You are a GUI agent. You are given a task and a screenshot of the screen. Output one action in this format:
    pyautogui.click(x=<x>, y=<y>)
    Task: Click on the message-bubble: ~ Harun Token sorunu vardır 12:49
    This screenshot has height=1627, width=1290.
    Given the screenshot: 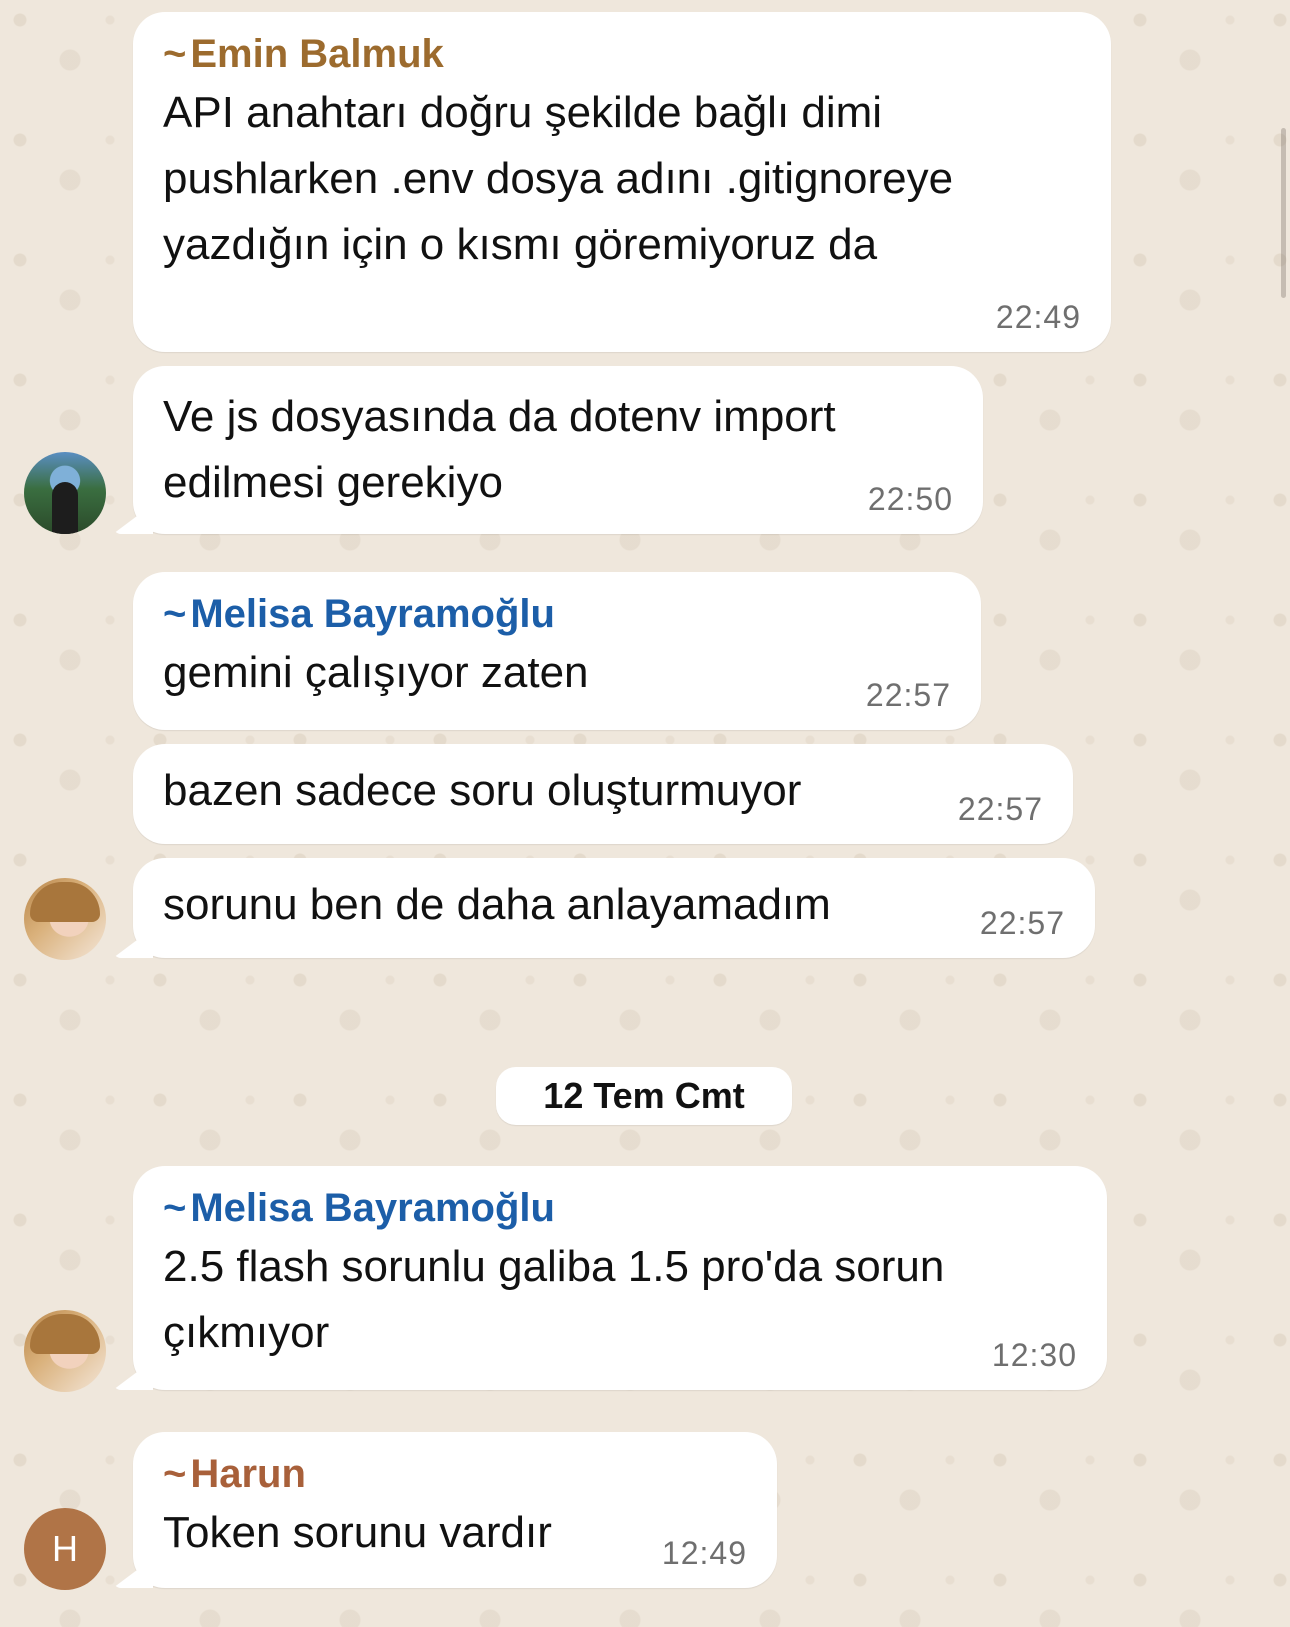 What is the action you would take?
    pyautogui.click(x=455, y=1510)
    